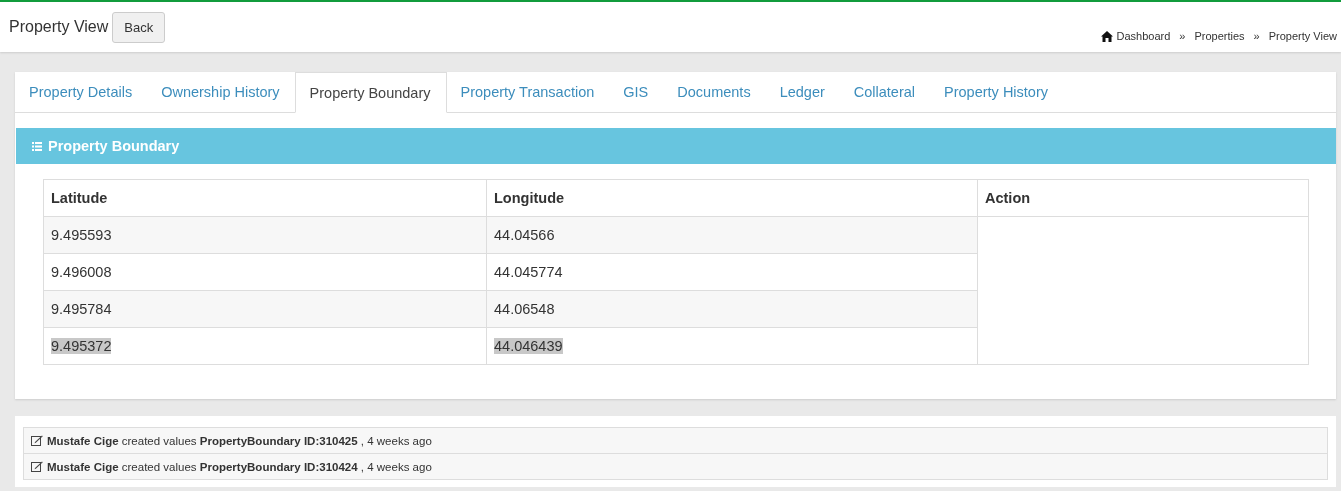  I want to click on activity-entry: Mustafe Cige created values PropertyBoundary ID:310425 , 4 weeks ago, so click(239, 440).